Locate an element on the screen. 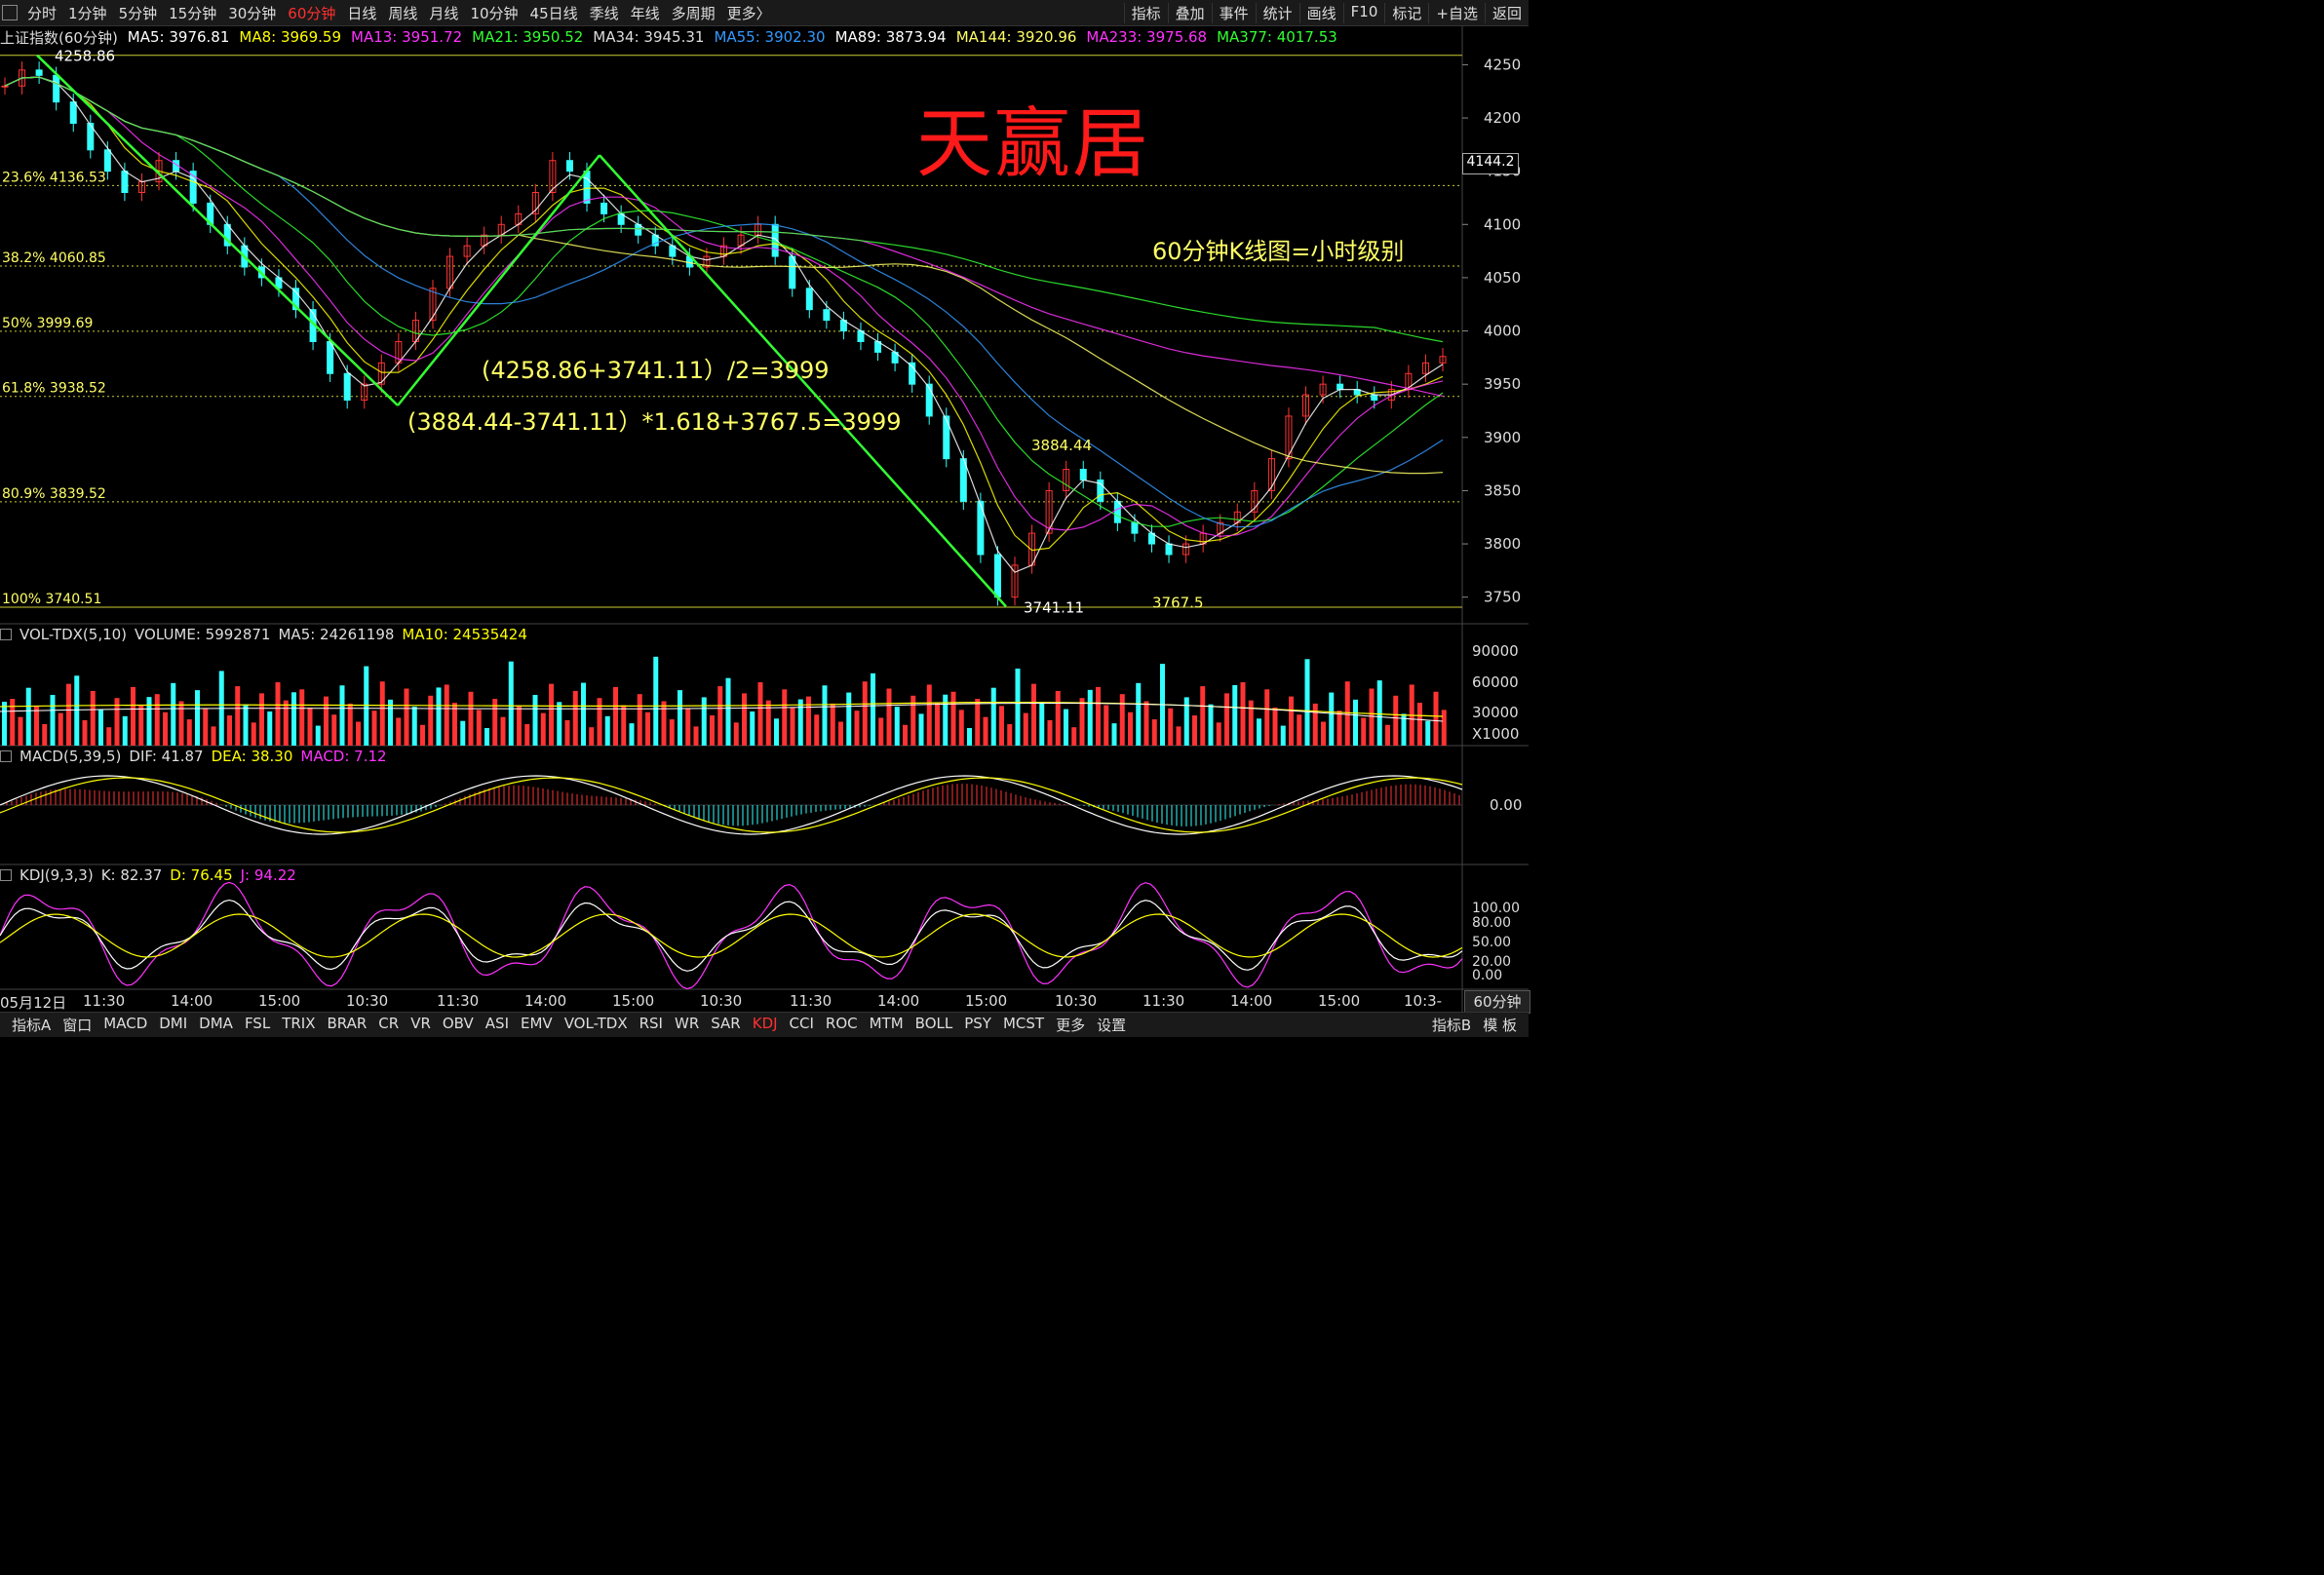 The width and height of the screenshot is (2324, 1575). indicator-tab: WR is located at coordinates (687, 1025).